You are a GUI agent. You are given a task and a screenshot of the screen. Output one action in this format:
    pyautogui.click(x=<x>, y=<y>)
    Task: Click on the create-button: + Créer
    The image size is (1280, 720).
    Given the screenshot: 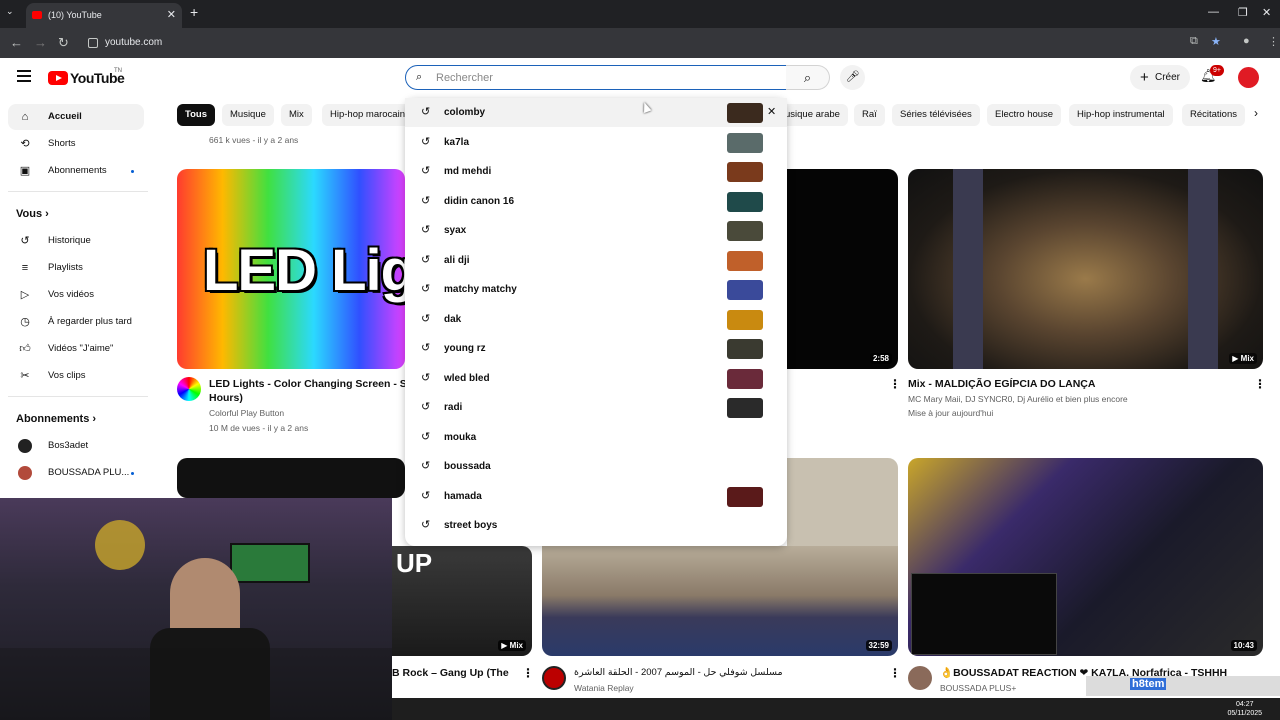 What is the action you would take?
    pyautogui.click(x=1160, y=77)
    